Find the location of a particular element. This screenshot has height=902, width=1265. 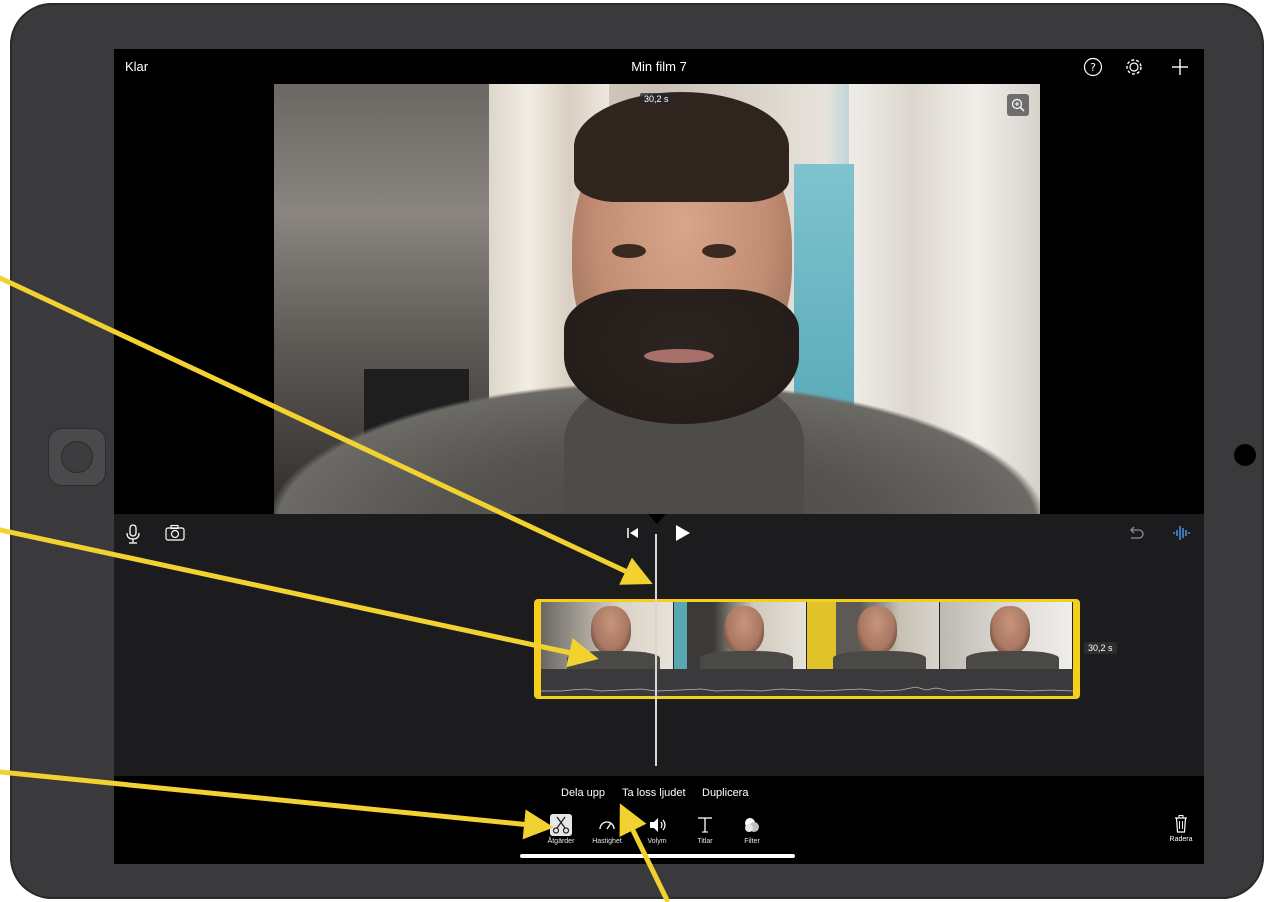

audio-waveform is located at coordinates (807, 682).